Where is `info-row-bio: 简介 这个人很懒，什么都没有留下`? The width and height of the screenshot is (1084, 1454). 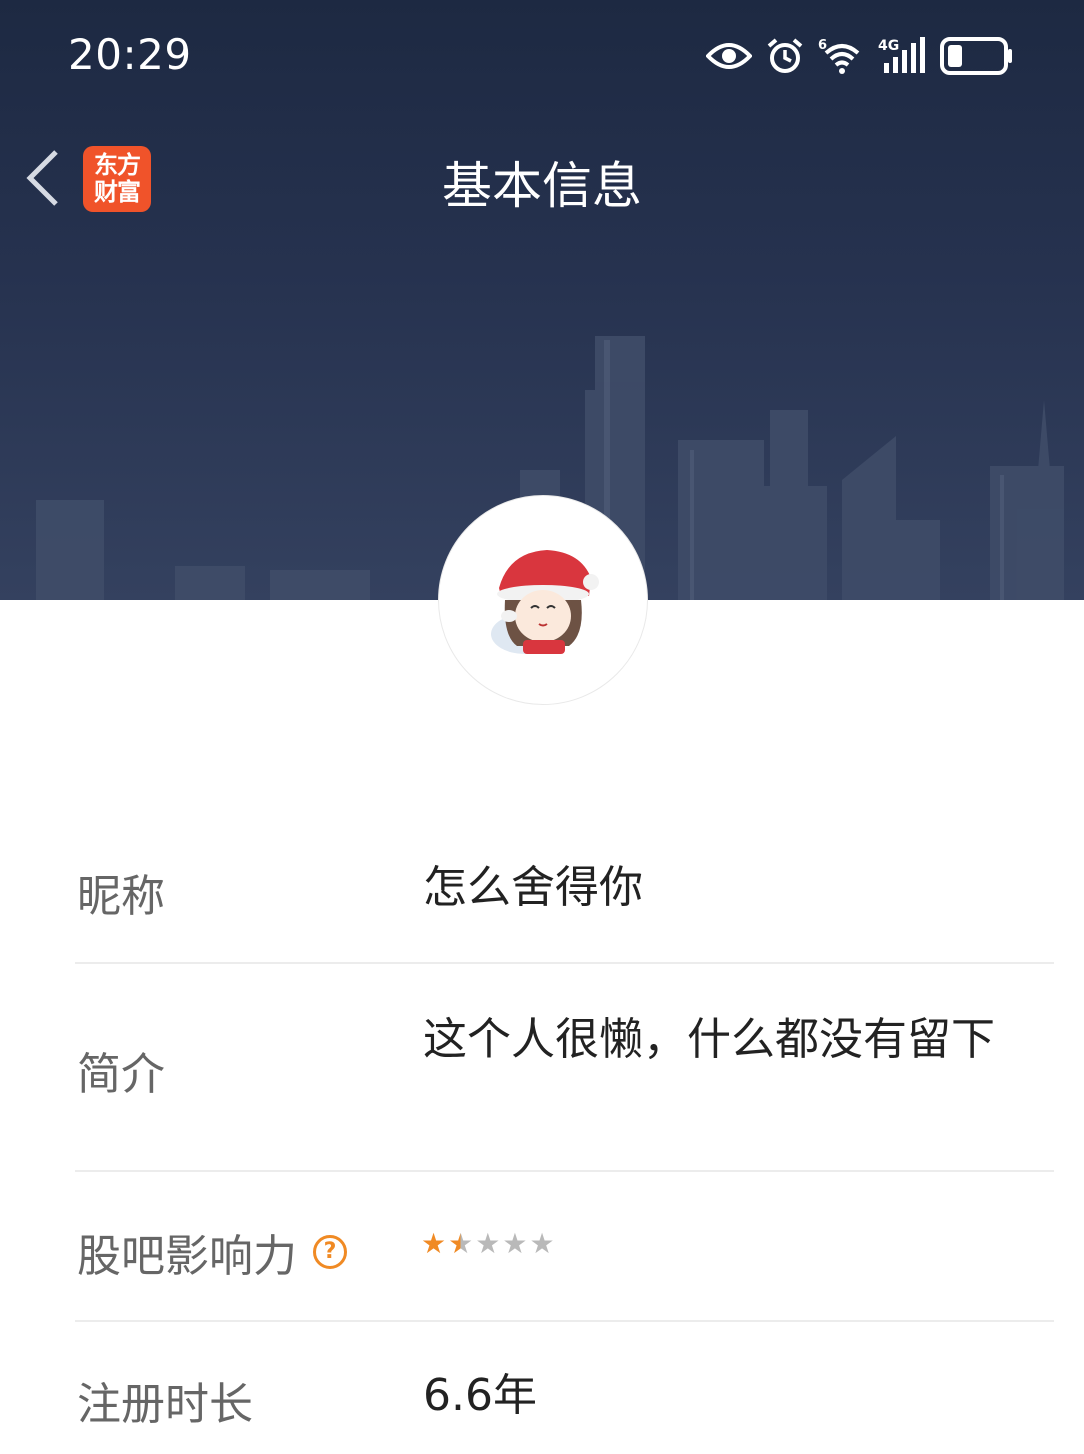
info-row-bio: 简介 这个人很懒，什么都没有留下 is located at coordinates (564, 1068).